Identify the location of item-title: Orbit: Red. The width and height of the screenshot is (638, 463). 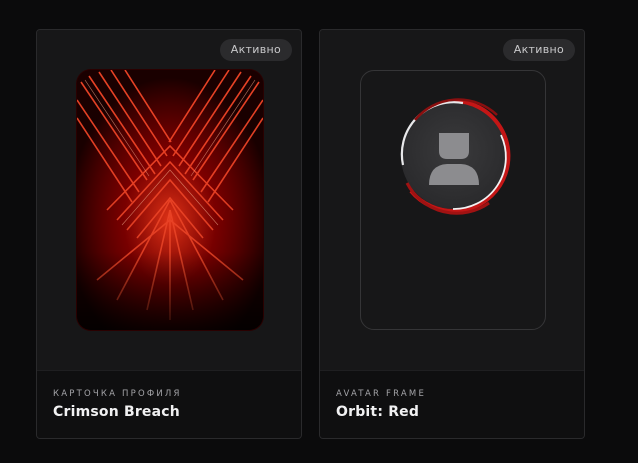
(378, 412).